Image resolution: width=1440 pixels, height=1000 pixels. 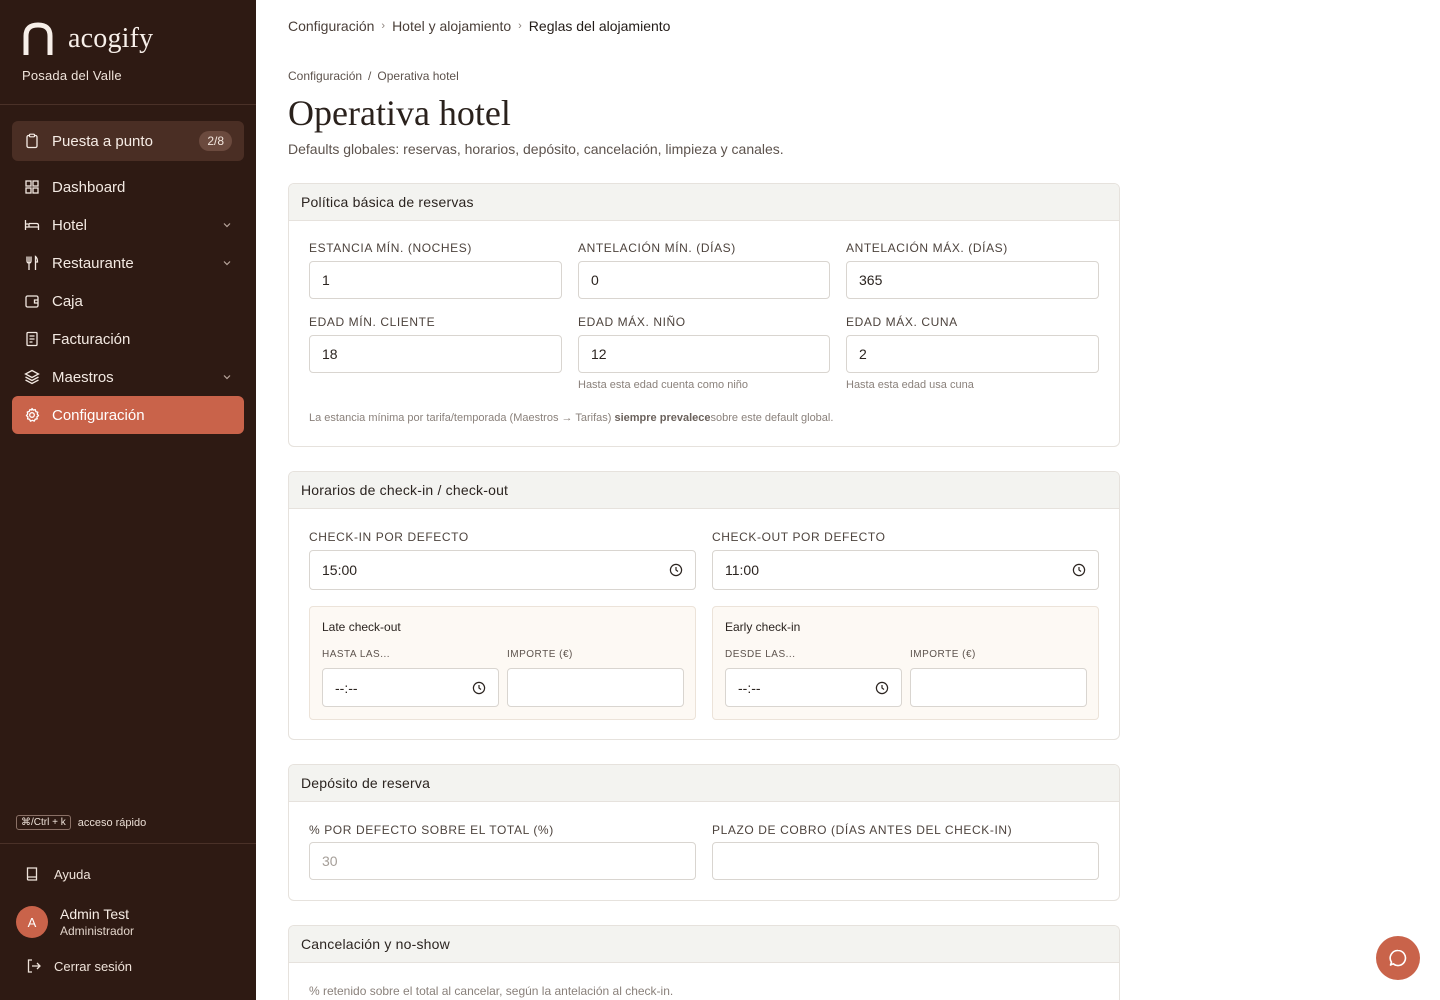 I want to click on wallet-icon, so click(x=32, y=301).